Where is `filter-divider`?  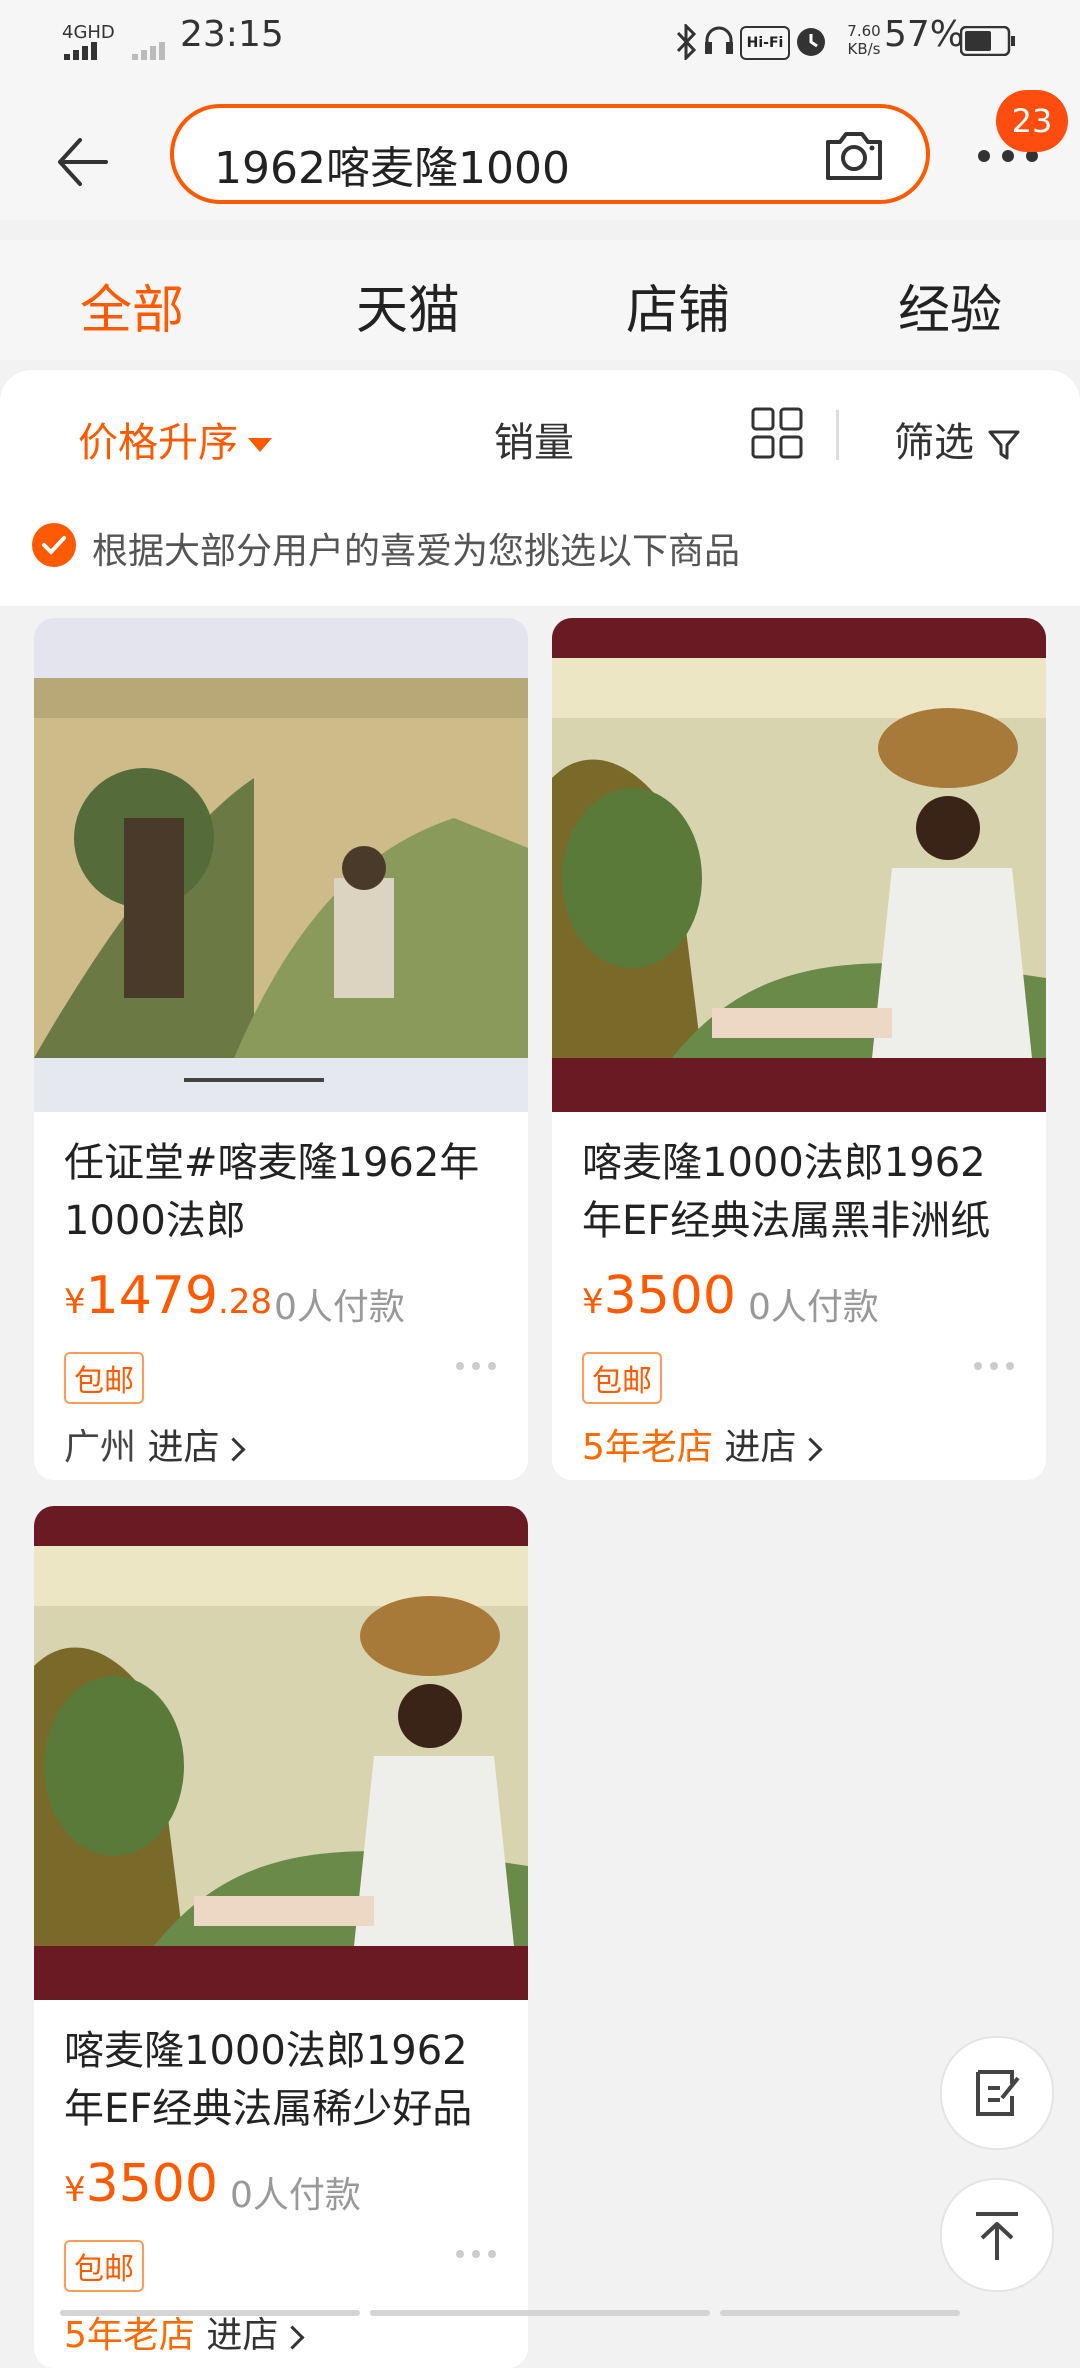 filter-divider is located at coordinates (837, 435).